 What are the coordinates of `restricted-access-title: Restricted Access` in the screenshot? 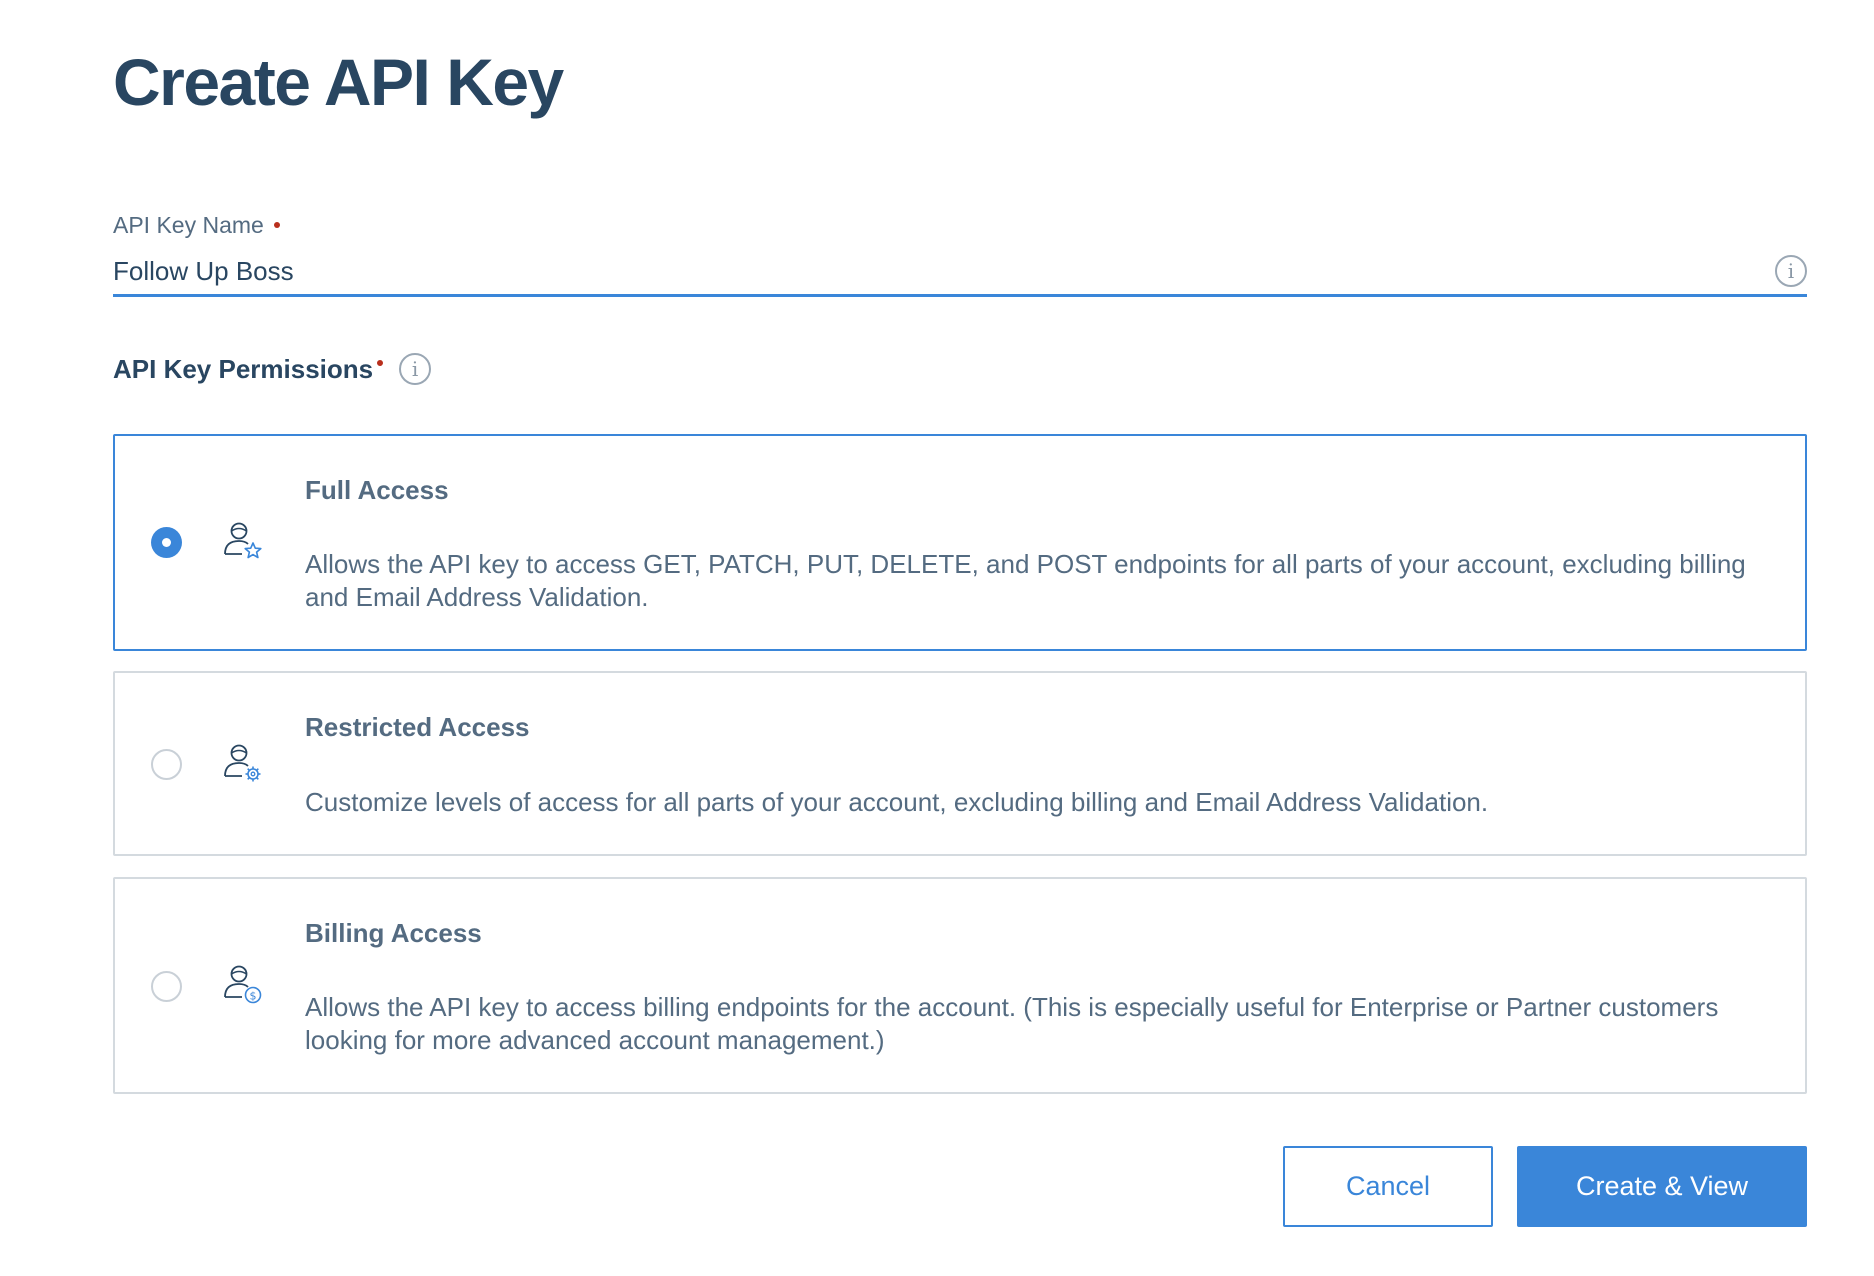 It's located at (417, 727).